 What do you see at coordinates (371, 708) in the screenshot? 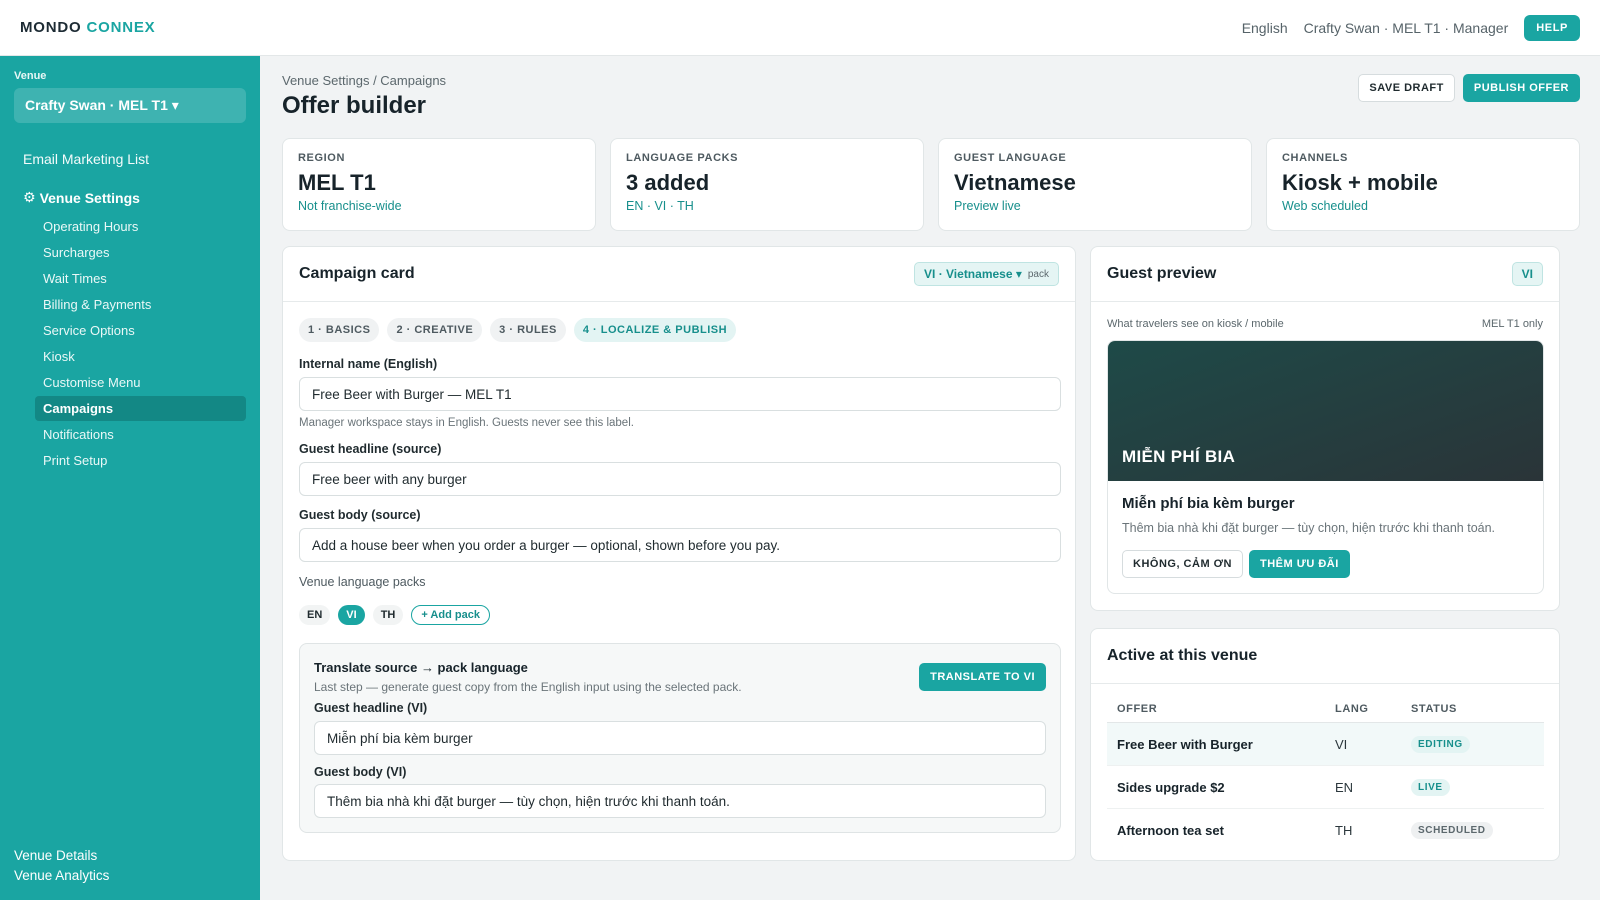
I see `guest-headline-vi-label: Guest headline (VI)` at bounding box center [371, 708].